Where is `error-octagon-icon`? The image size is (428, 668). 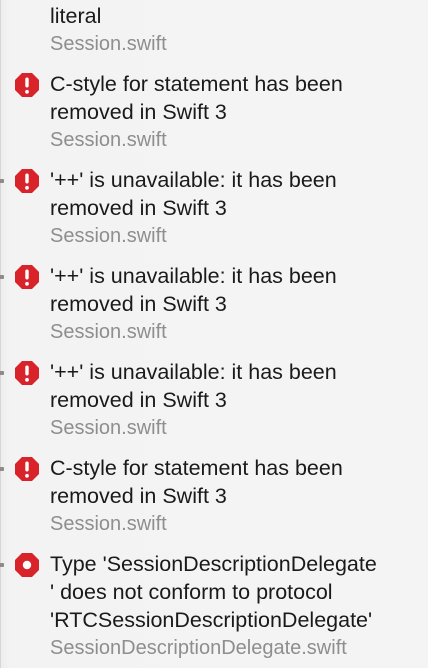 error-octagon-icon is located at coordinates (27, 565).